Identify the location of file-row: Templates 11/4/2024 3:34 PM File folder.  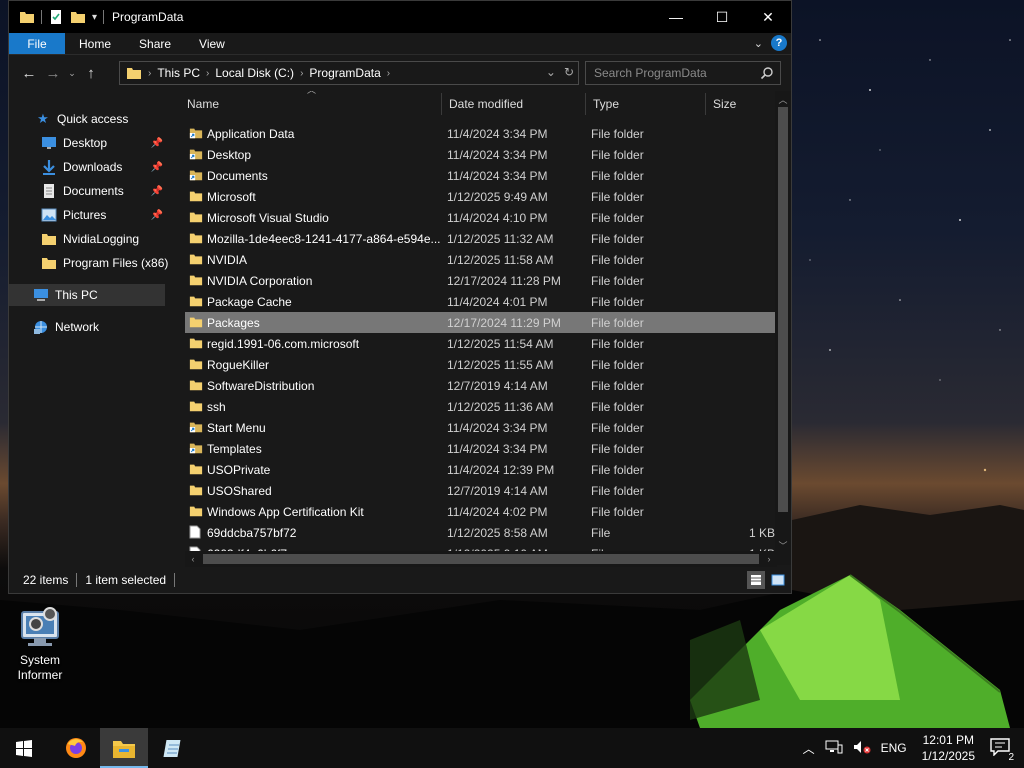
(480, 448).